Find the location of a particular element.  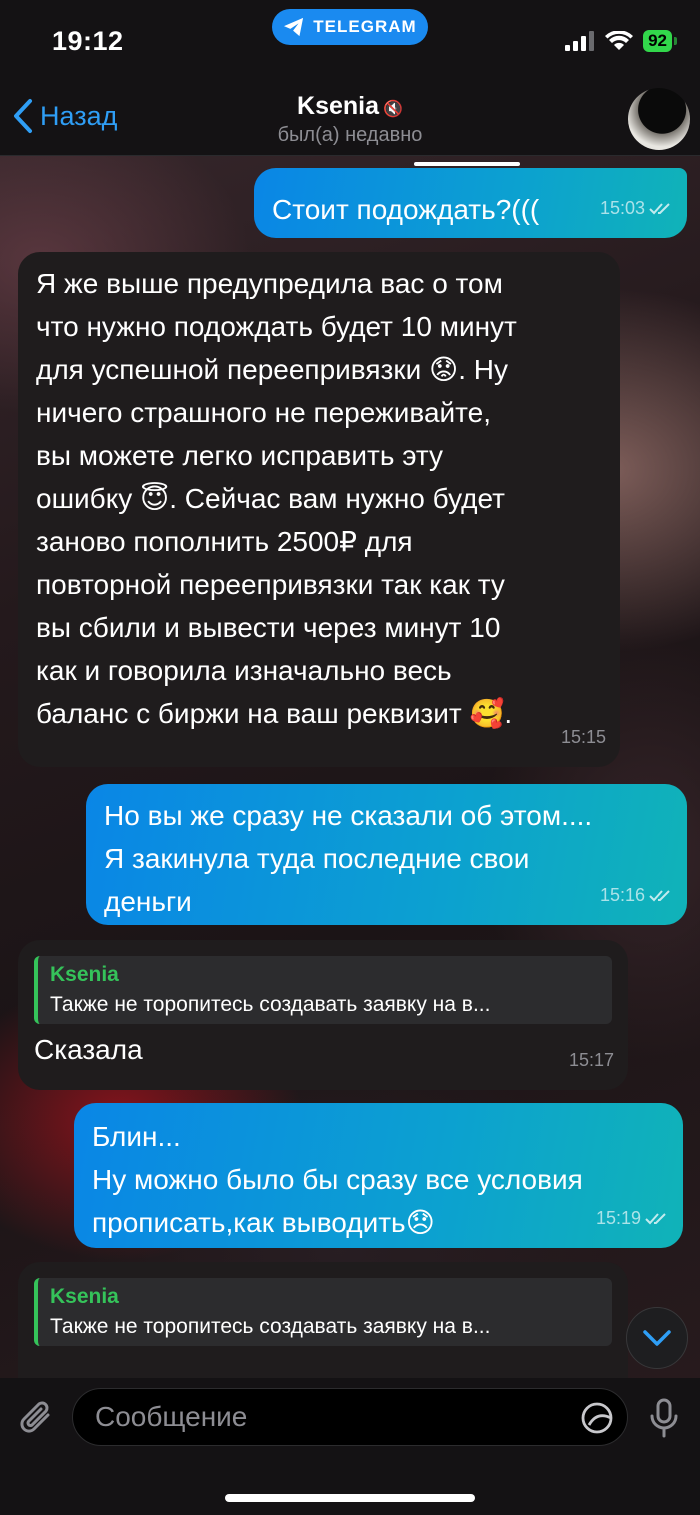

chat-header: Назад Ksenia 🔇 был(а) недавно is located at coordinates (350, 118).